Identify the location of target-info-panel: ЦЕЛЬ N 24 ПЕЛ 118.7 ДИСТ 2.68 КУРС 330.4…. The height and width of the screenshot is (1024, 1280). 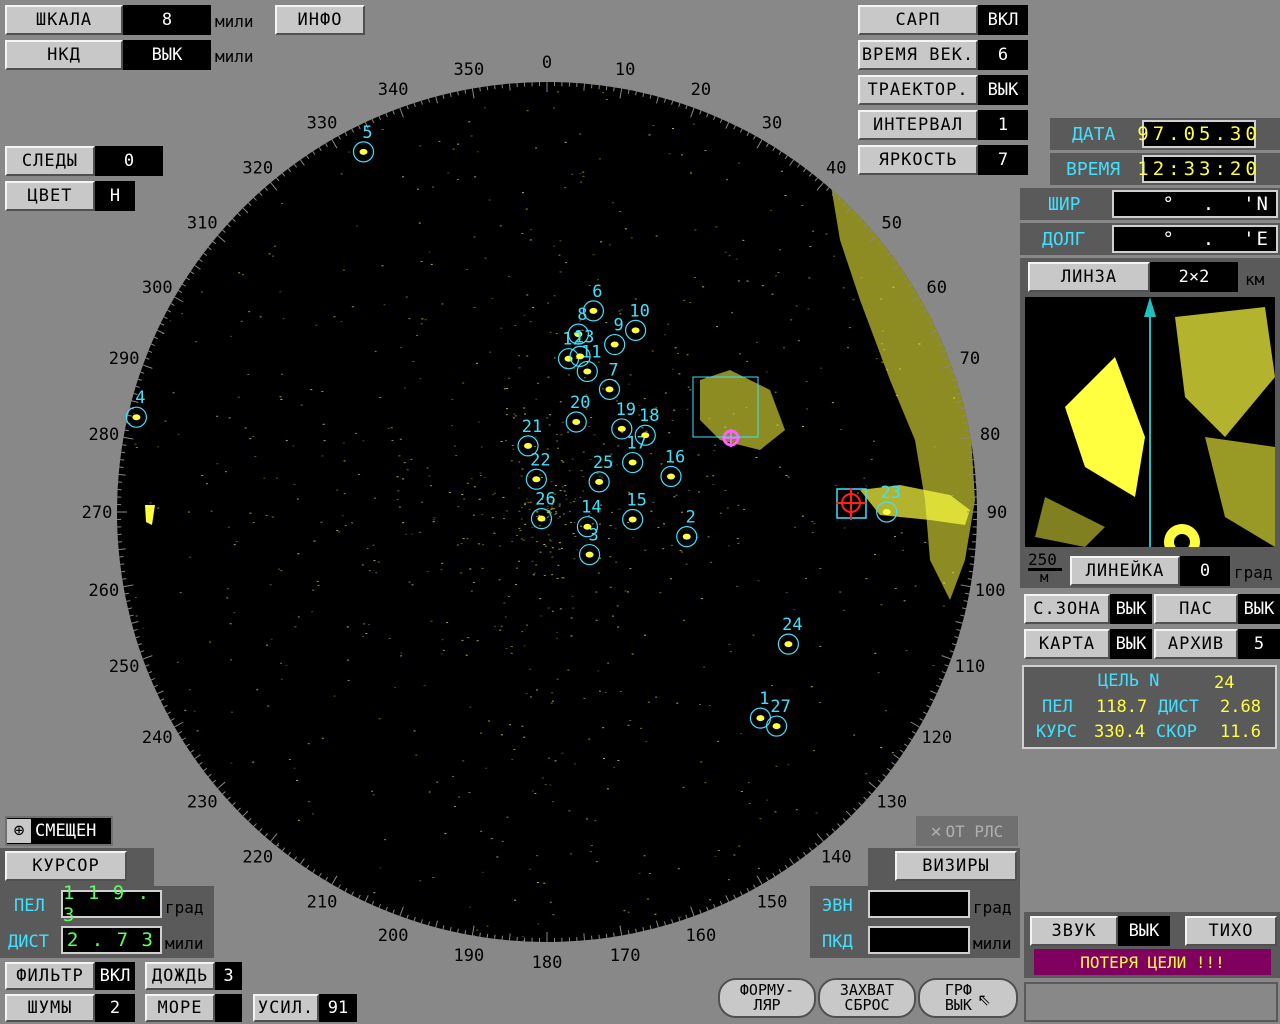
(1149, 707).